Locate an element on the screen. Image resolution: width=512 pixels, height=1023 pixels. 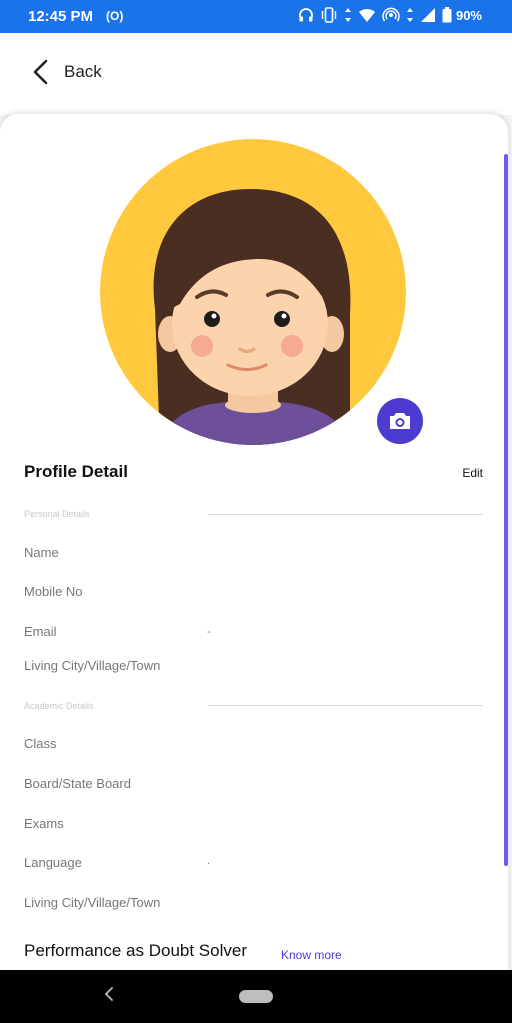
field-label-exams: Exams is located at coordinates (44, 823).